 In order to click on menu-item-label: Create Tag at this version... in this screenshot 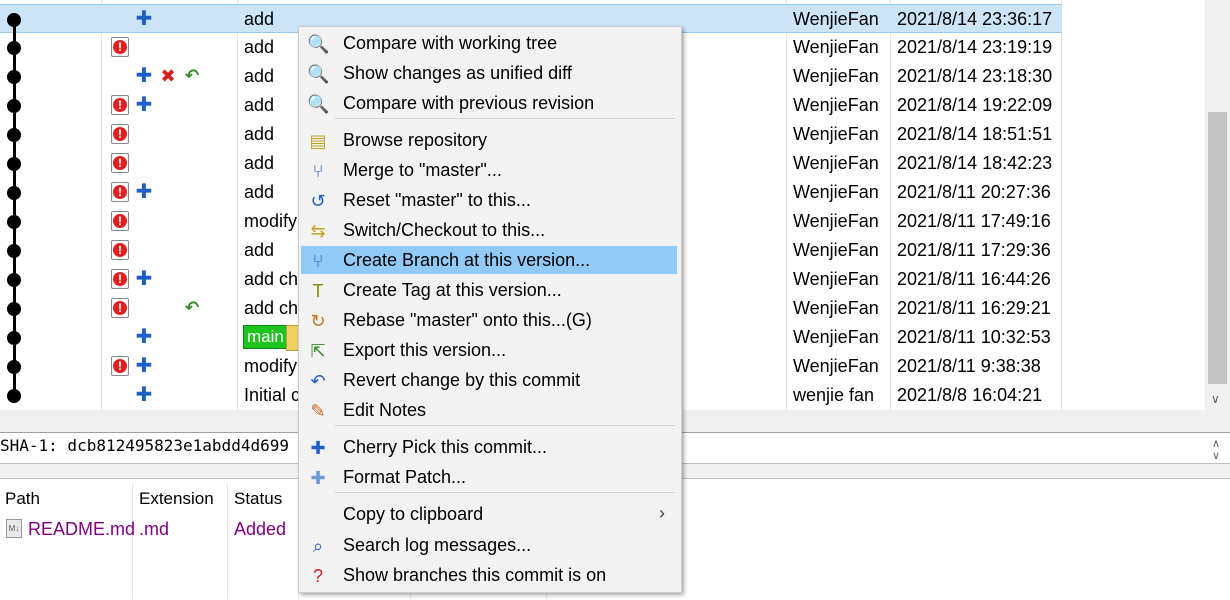, I will do `click(452, 290)`.